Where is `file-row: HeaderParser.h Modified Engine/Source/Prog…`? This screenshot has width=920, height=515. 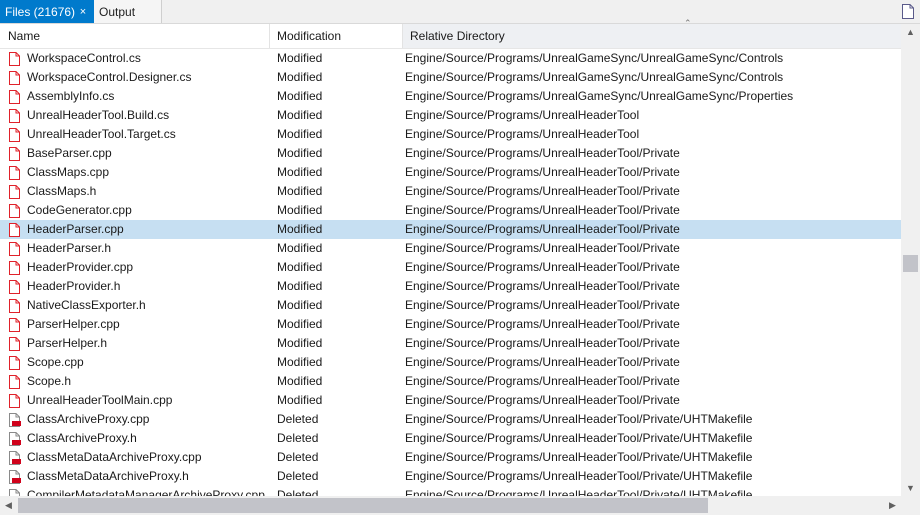 file-row: HeaderParser.h Modified Engine/Source/Prog… is located at coordinates (450, 248).